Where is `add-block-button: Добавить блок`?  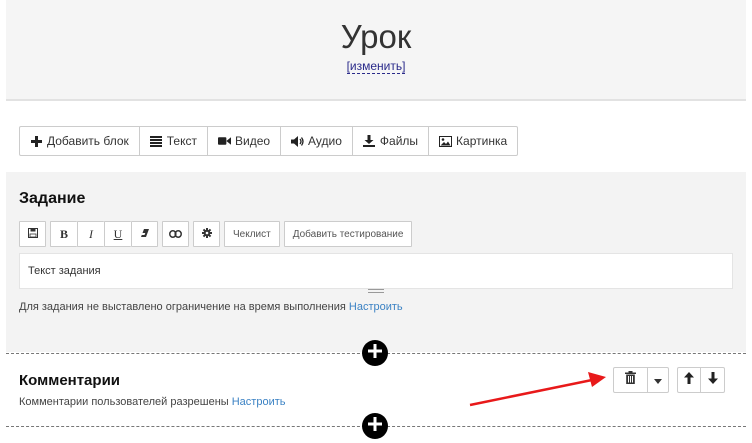
add-block-button: Добавить блок is located at coordinates (80, 141).